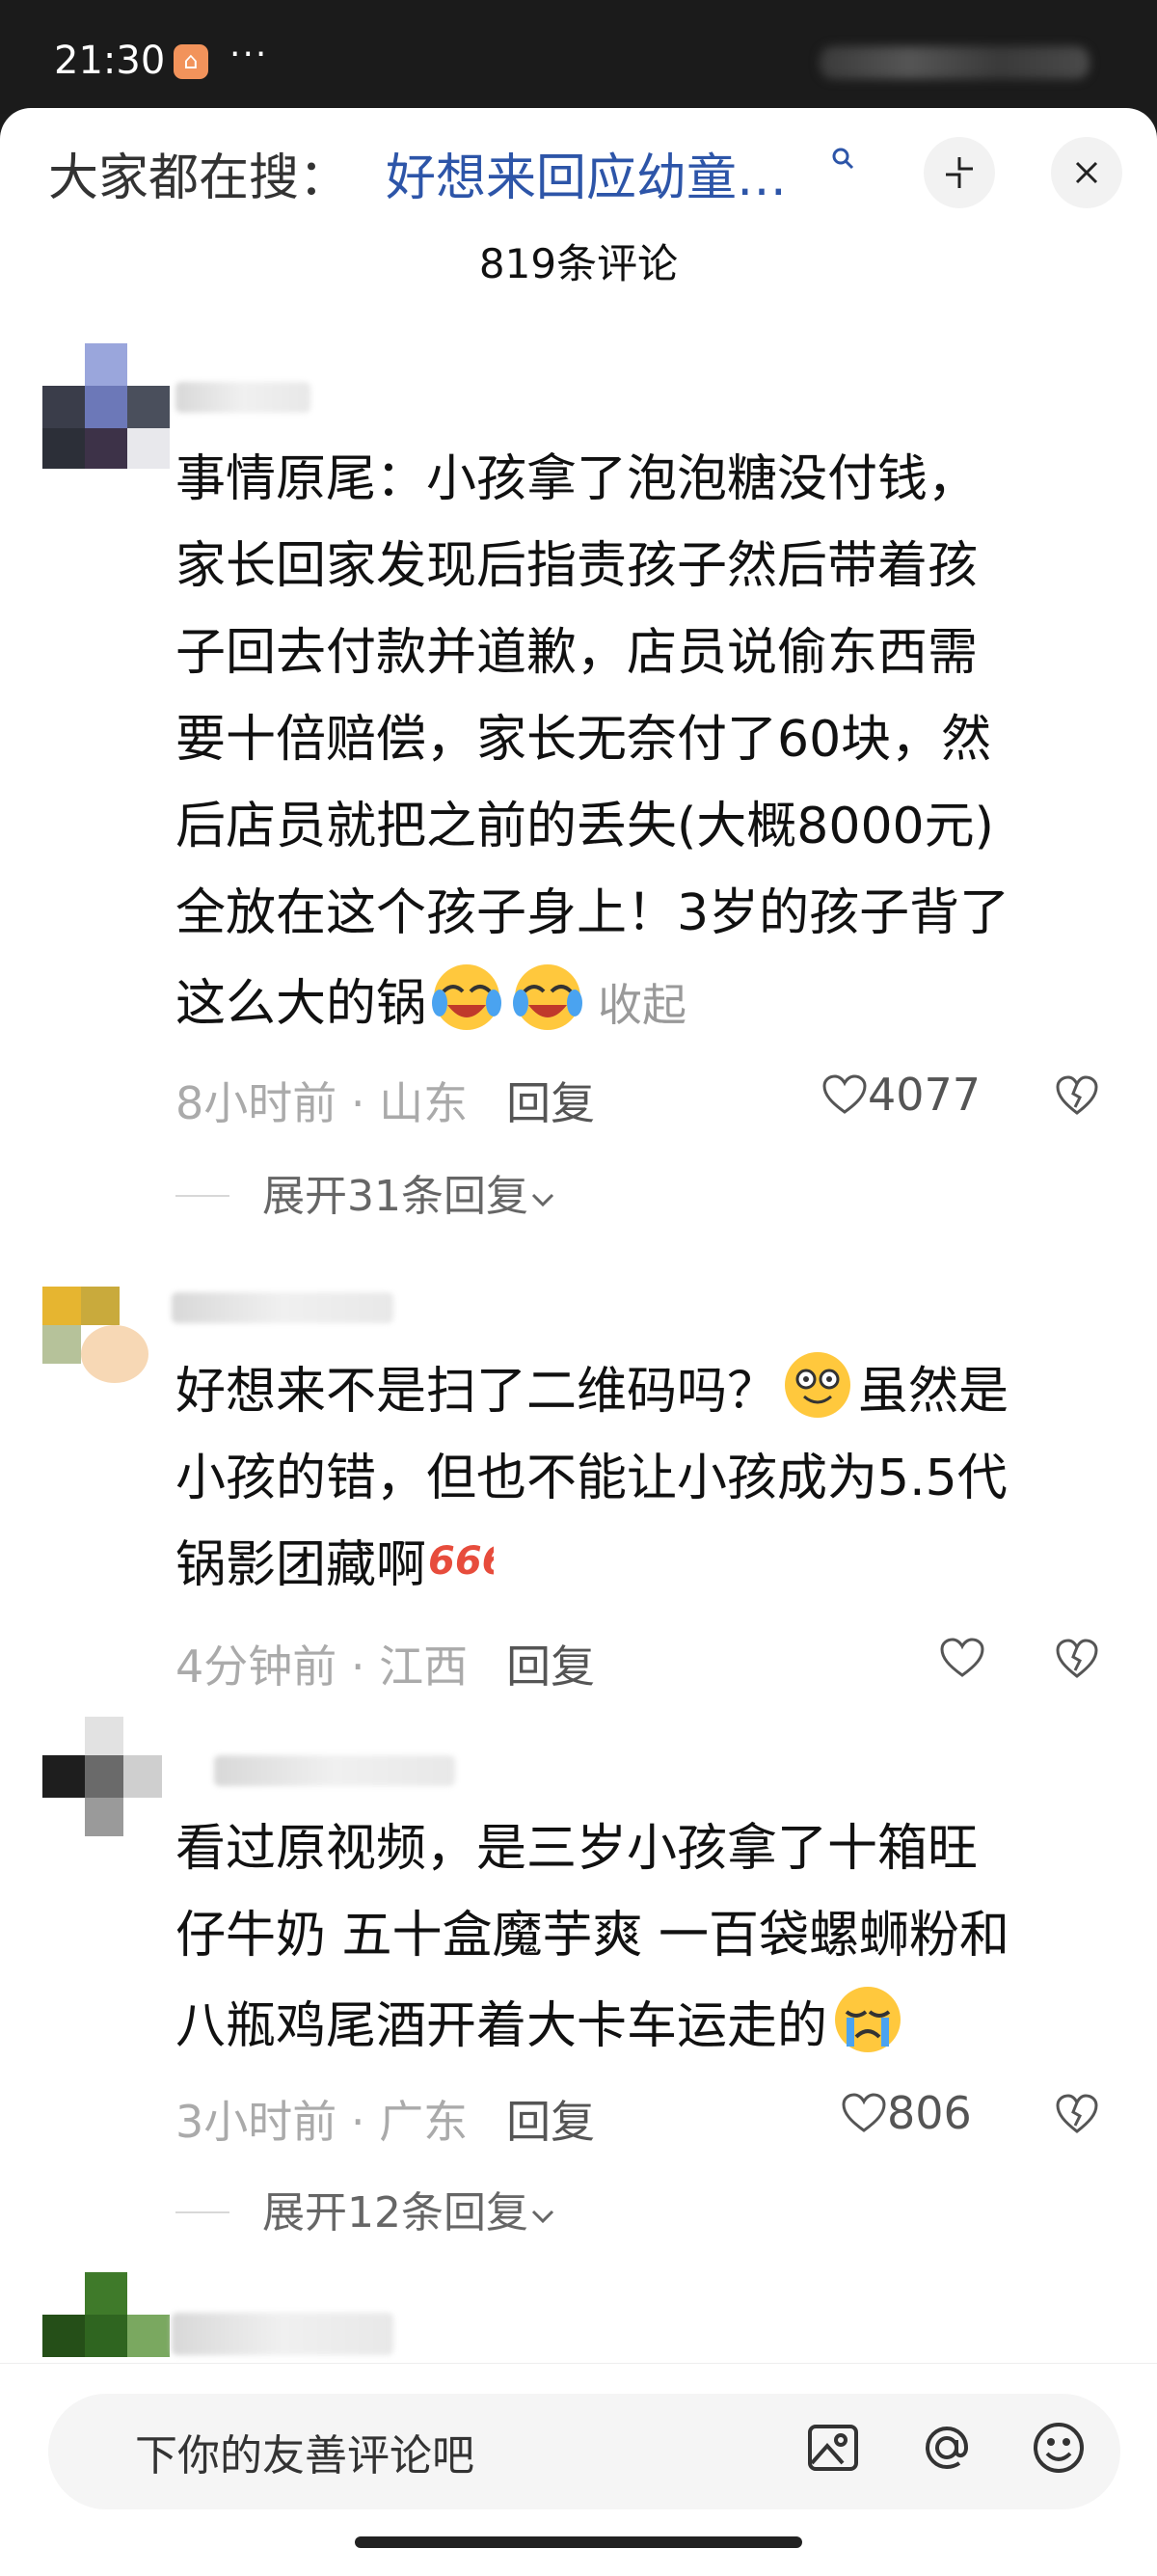  I want to click on close-button, so click(1086, 172).